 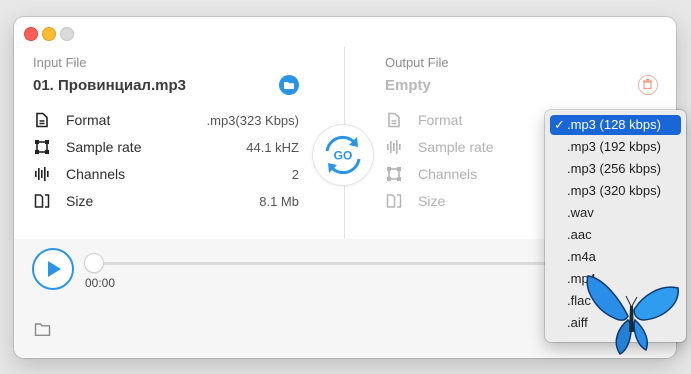 I want to click on format-option-mp3-192: .mp3 (192 kbps), so click(x=615, y=147).